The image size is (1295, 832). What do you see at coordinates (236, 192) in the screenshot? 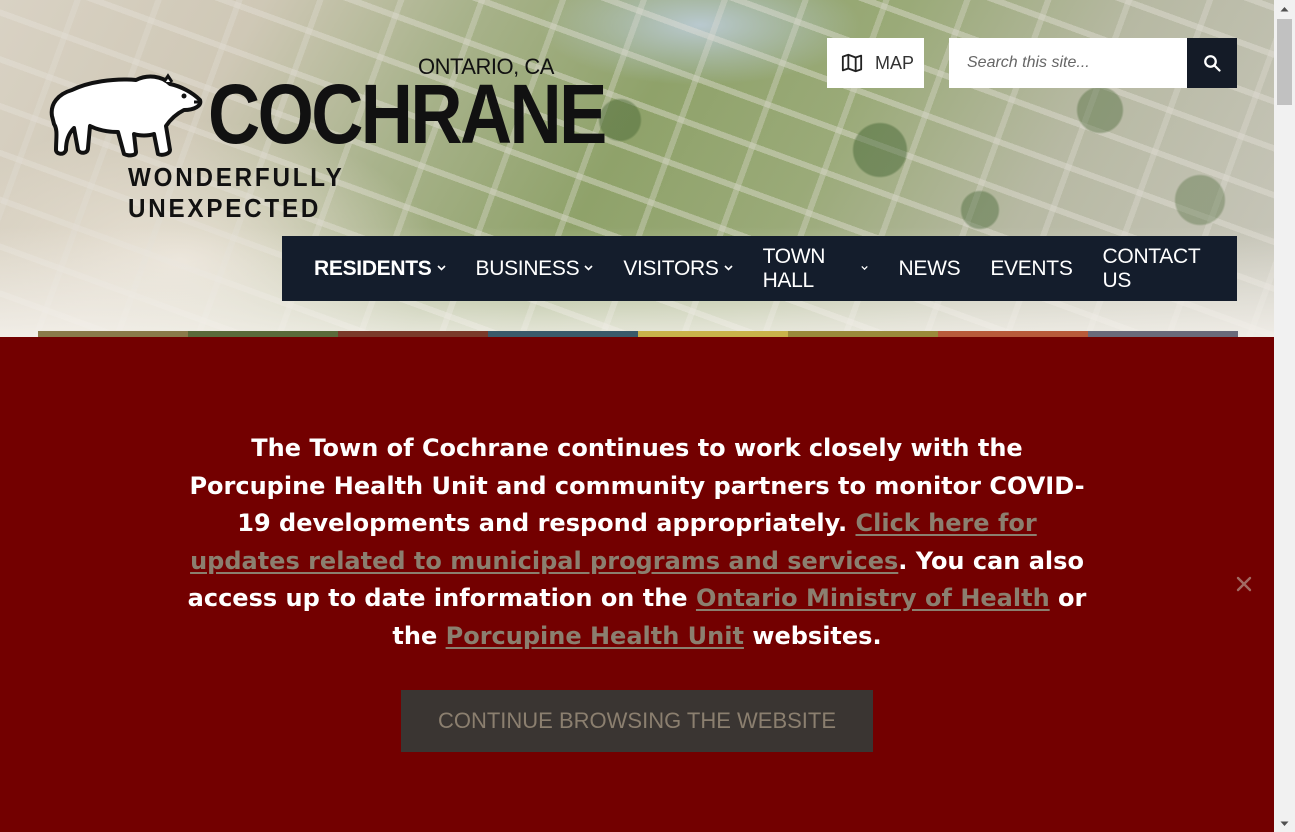
I see `logo-tagline: WONDERFULLY UNEXPECTED` at bounding box center [236, 192].